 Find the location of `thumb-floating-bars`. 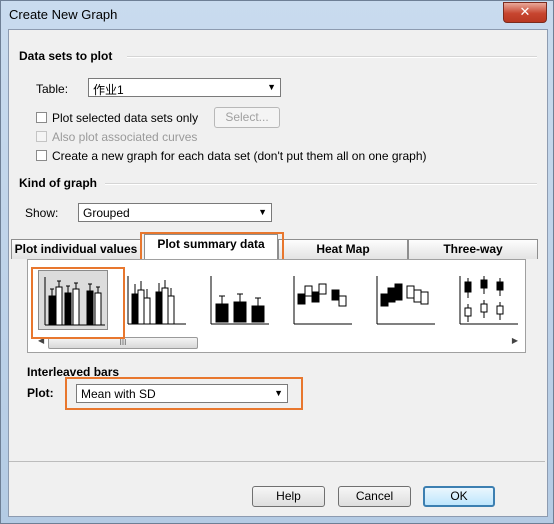

thumb-floating-bars is located at coordinates (321, 300).